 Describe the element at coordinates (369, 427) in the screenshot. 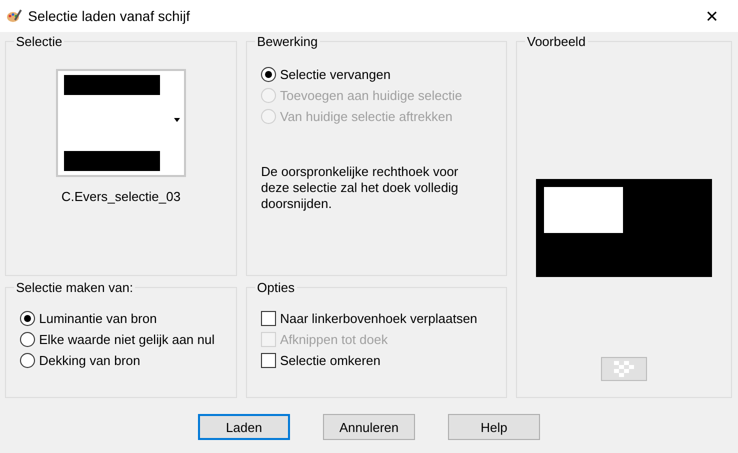

I see `dialog-button: Annuleren` at that location.